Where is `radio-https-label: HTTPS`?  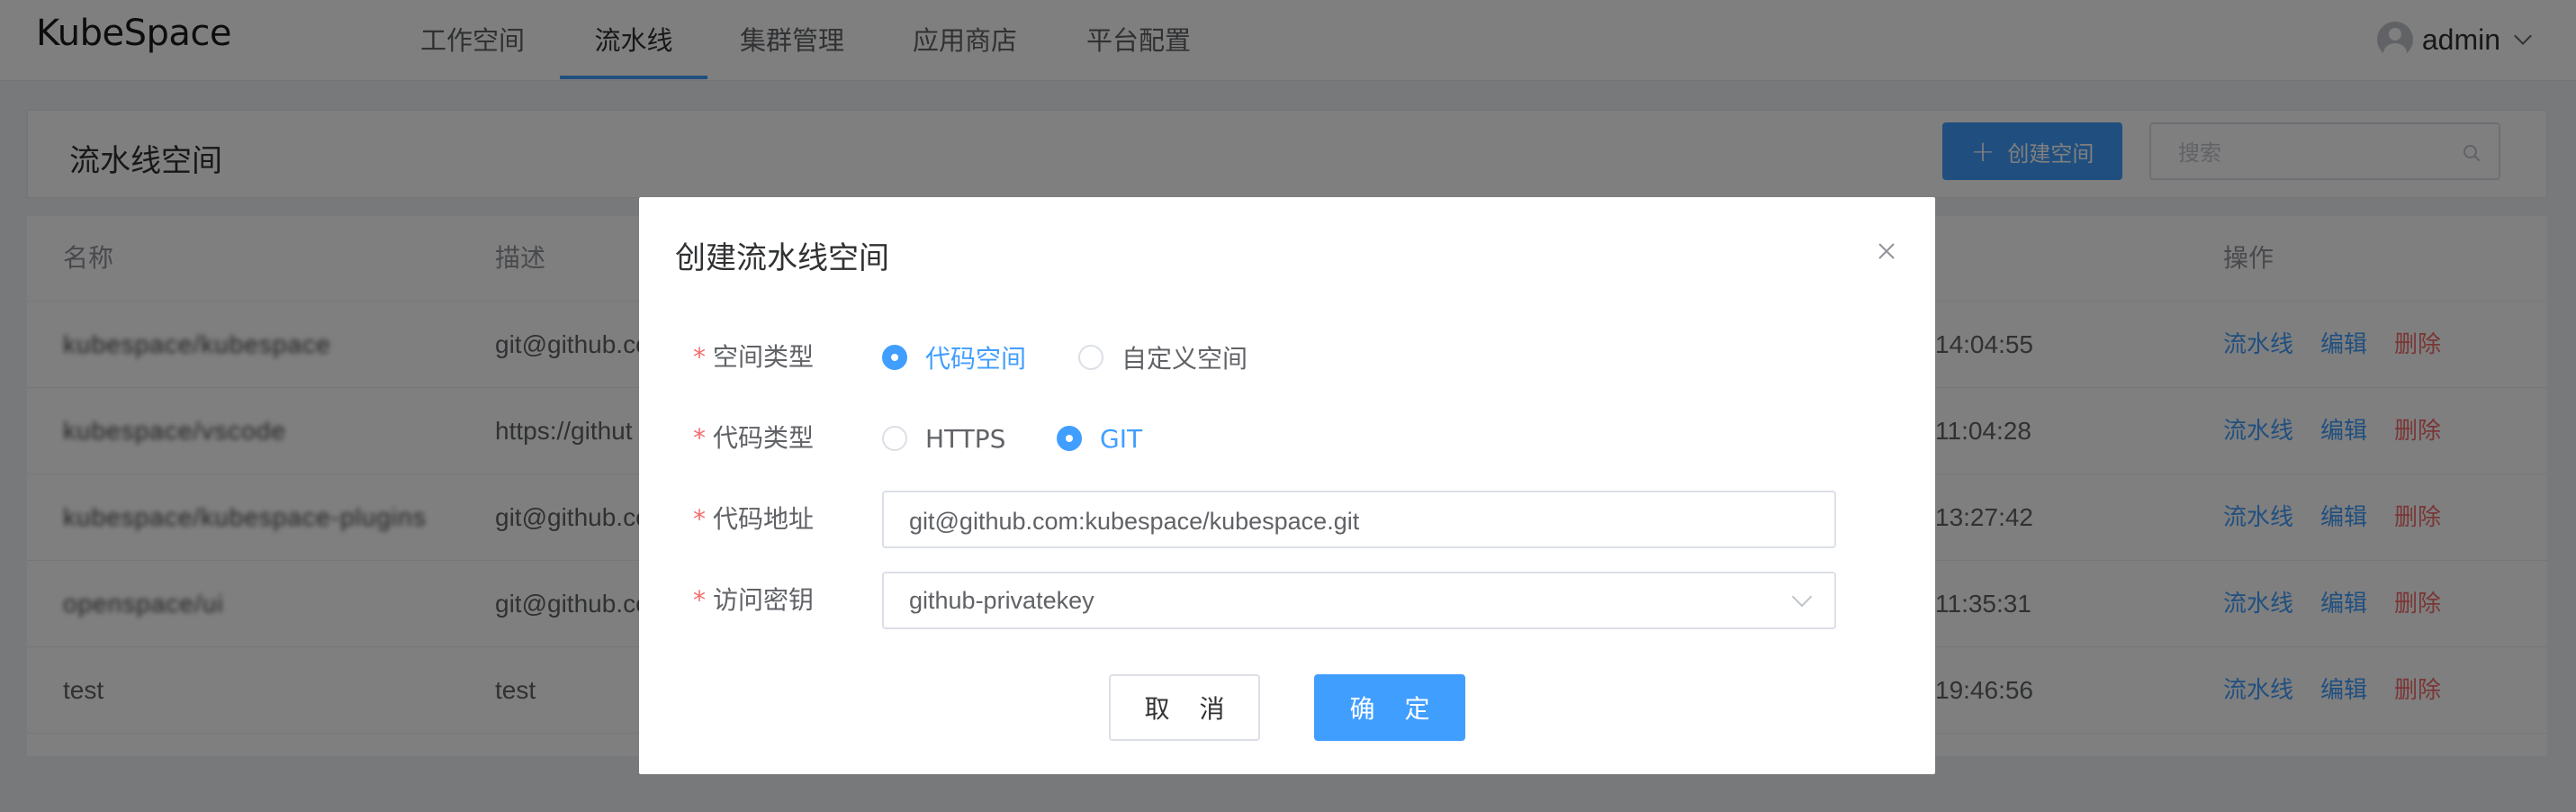
radio-https-label: HTTPS is located at coordinates (965, 438).